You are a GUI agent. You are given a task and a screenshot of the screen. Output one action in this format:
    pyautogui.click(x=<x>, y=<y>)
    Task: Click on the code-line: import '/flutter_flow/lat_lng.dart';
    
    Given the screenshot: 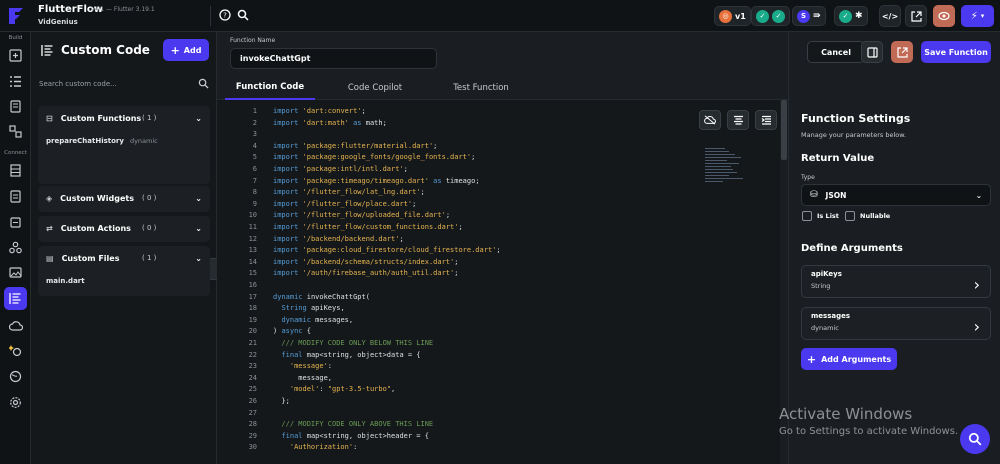 What is the action you would take?
    pyautogui.click(x=349, y=192)
    